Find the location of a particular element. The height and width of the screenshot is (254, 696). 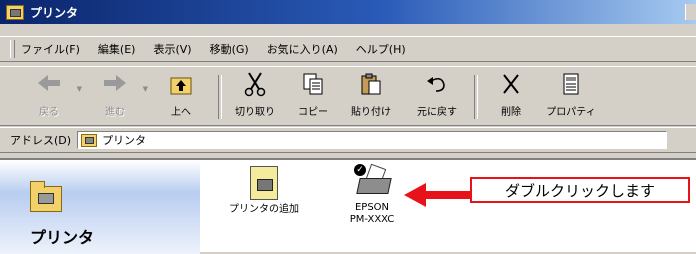

cut-button: 切り取り is located at coordinates (255, 97).